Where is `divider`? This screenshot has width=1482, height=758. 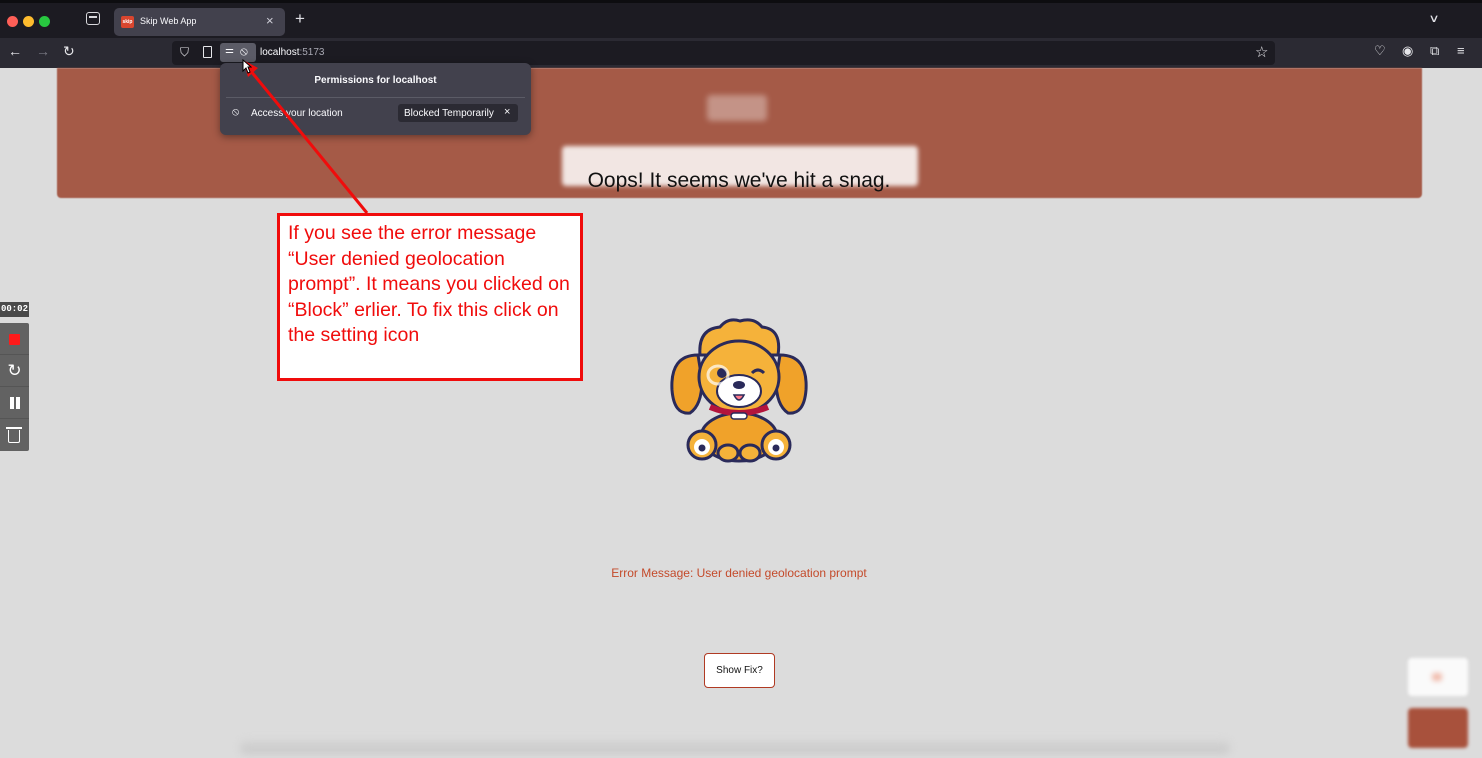 divider is located at coordinates (375, 97).